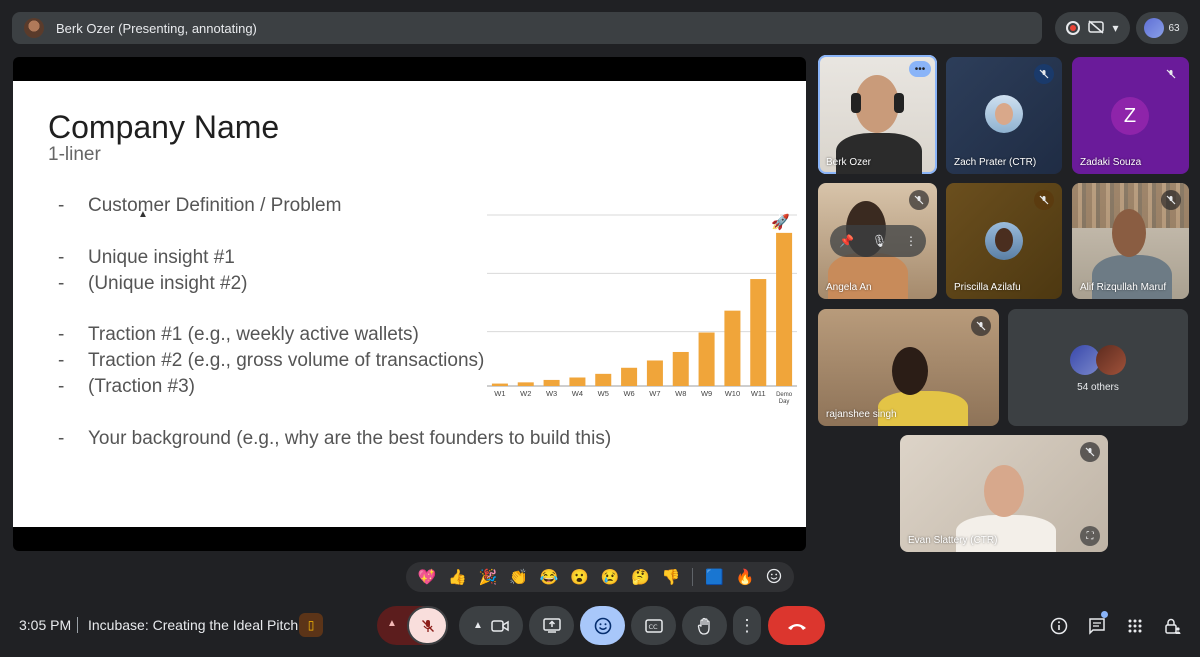 This screenshot has height=657, width=1200. Describe the element at coordinates (579, 577) in the screenshot. I see `surprised-reaction: 😮` at that location.